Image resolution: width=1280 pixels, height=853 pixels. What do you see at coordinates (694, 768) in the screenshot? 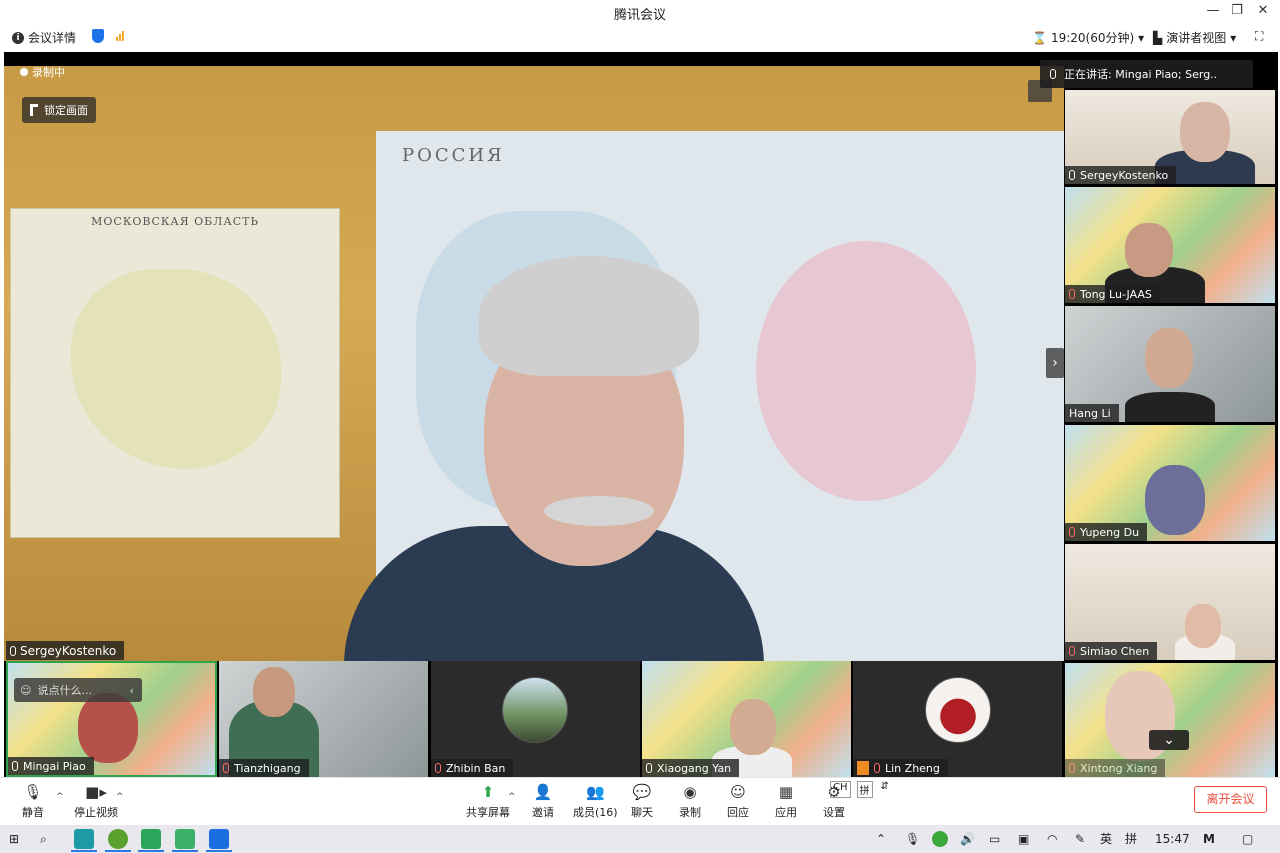
I see `participant-name: Xiaogang Yan` at bounding box center [694, 768].